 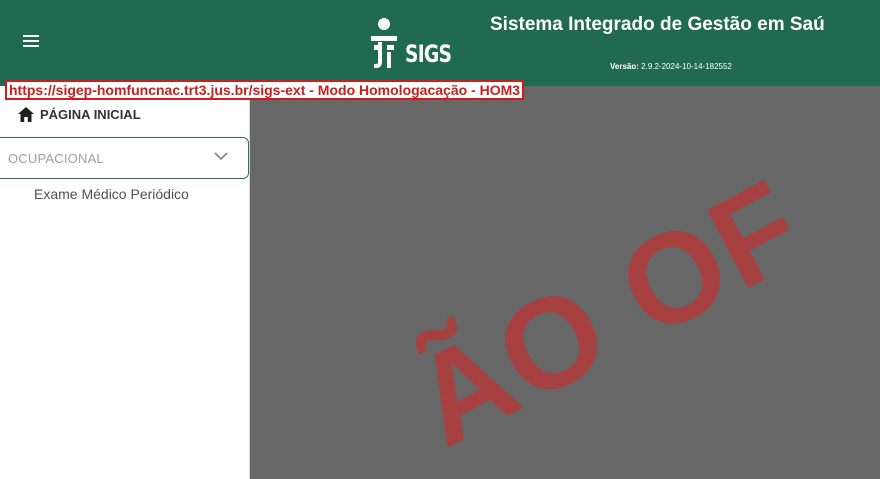 What do you see at coordinates (56, 158) in the screenshot?
I see `sidebar-group-label: OCUPACIONAL` at bounding box center [56, 158].